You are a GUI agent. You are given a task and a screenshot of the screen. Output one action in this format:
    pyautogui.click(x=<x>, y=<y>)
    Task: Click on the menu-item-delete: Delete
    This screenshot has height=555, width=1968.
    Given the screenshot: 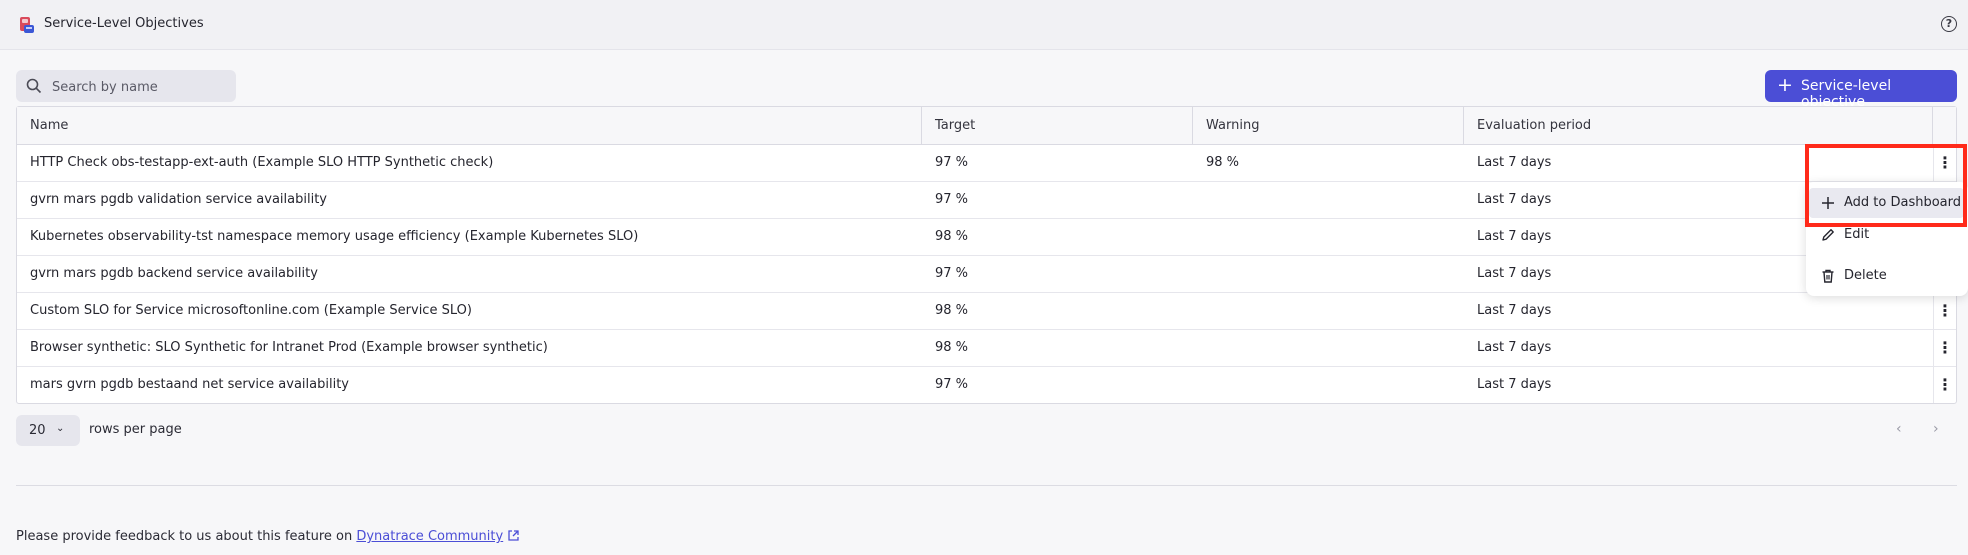 What is the action you would take?
    pyautogui.click(x=1887, y=276)
    